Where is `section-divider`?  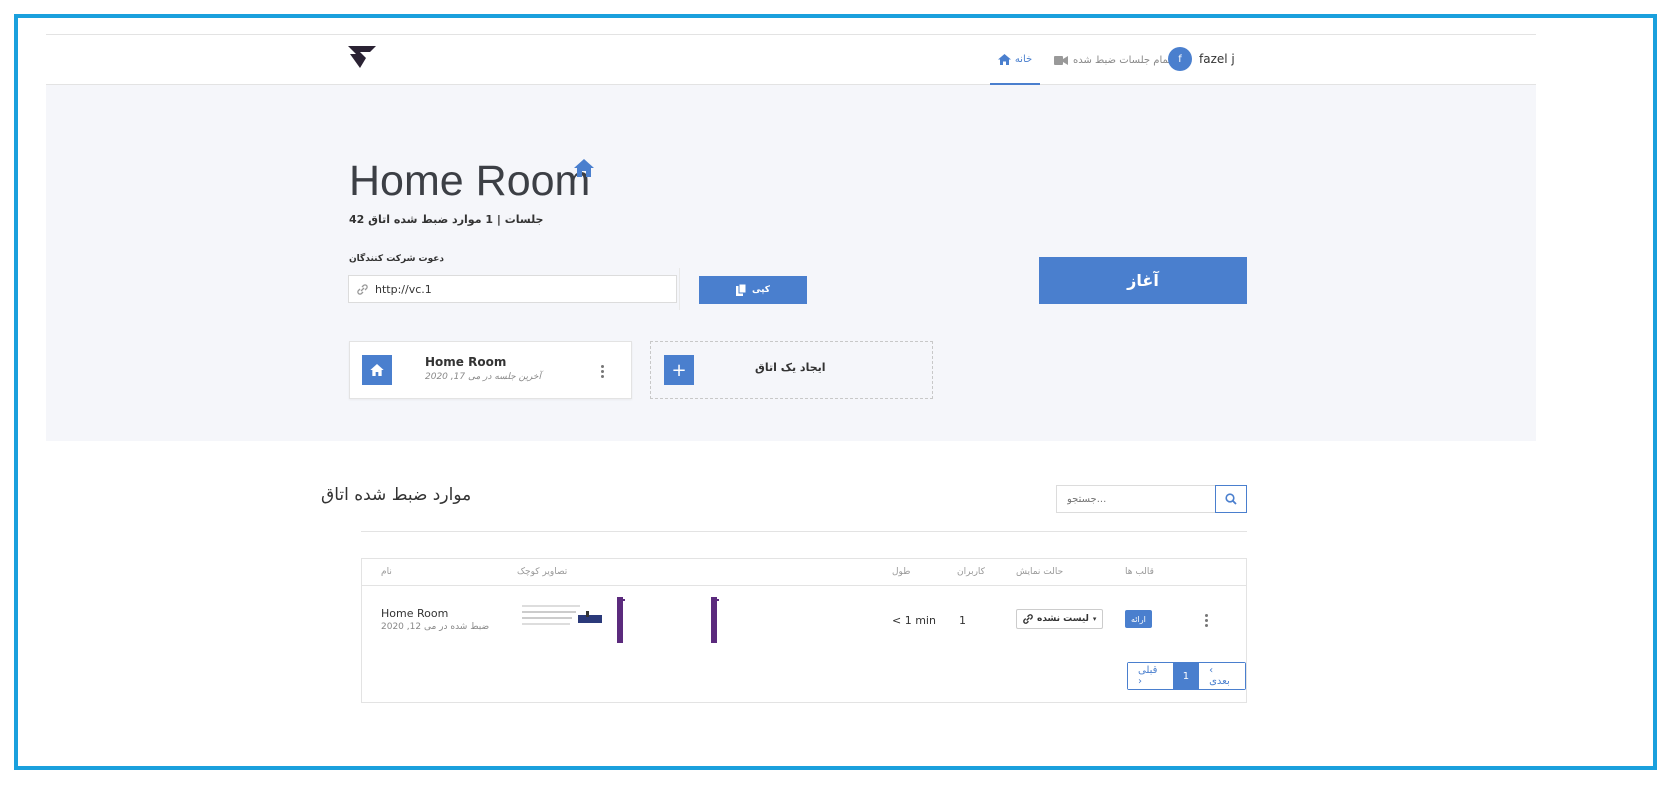 section-divider is located at coordinates (804, 531).